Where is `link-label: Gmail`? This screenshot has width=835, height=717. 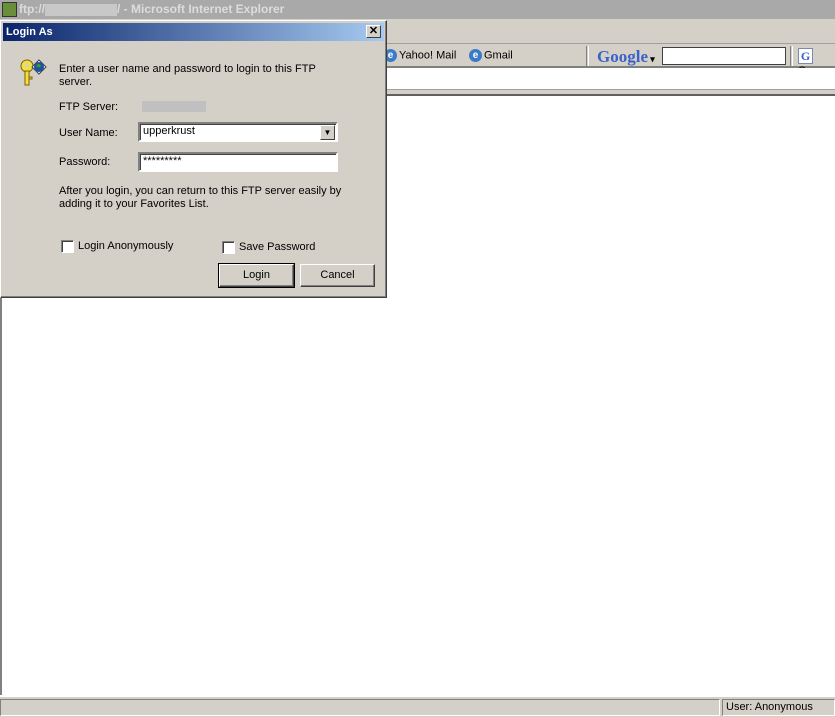 link-label: Gmail is located at coordinates (498, 55).